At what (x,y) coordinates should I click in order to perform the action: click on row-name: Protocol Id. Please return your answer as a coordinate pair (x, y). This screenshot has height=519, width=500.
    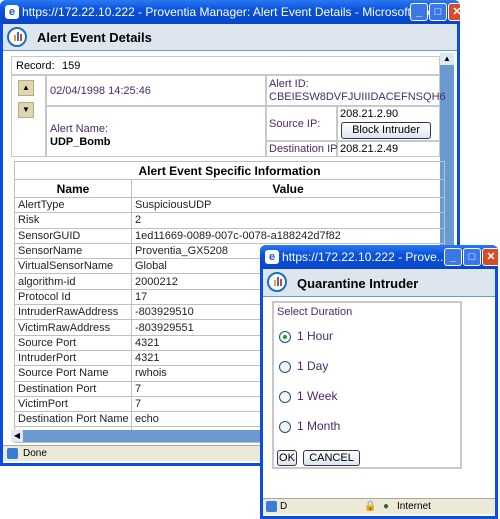
    Looking at the image, I should click on (73, 297).